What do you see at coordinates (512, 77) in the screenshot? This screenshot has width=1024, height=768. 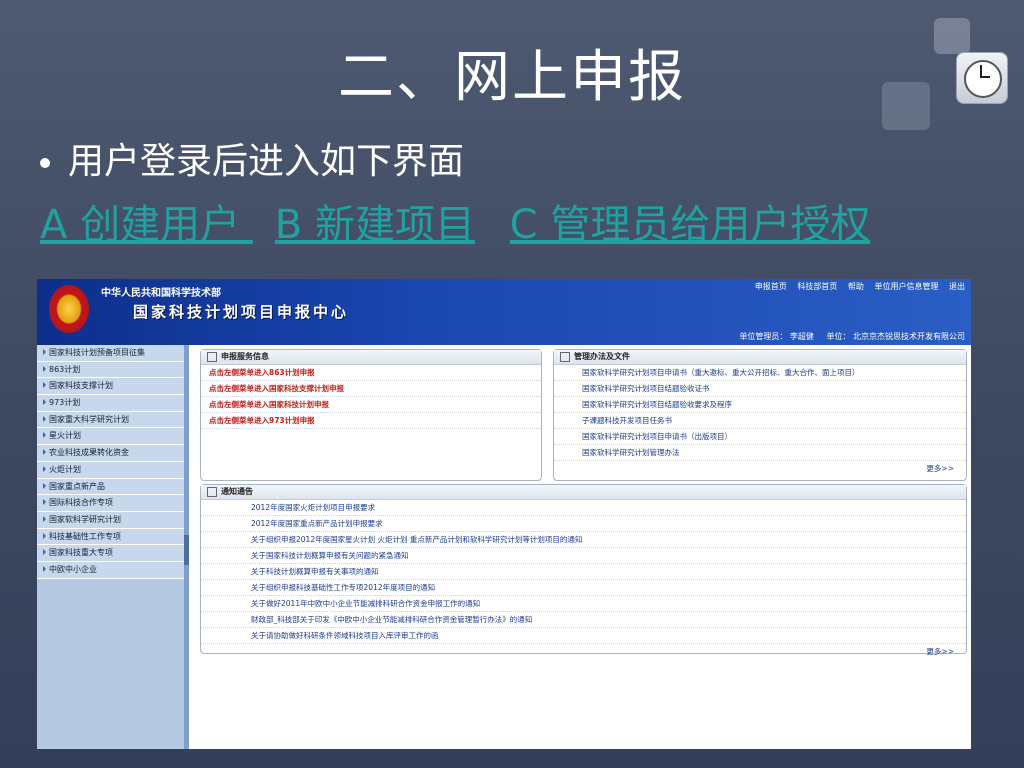 I see `slide-title: 二、网上申报` at bounding box center [512, 77].